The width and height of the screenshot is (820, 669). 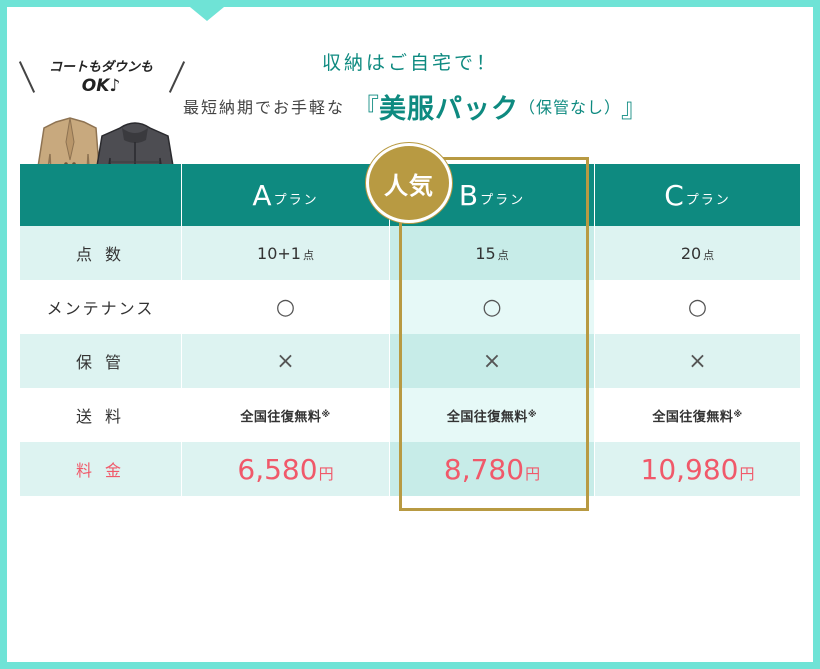 What do you see at coordinates (689, 469) in the screenshot?
I see `price-amount: 10,980` at bounding box center [689, 469].